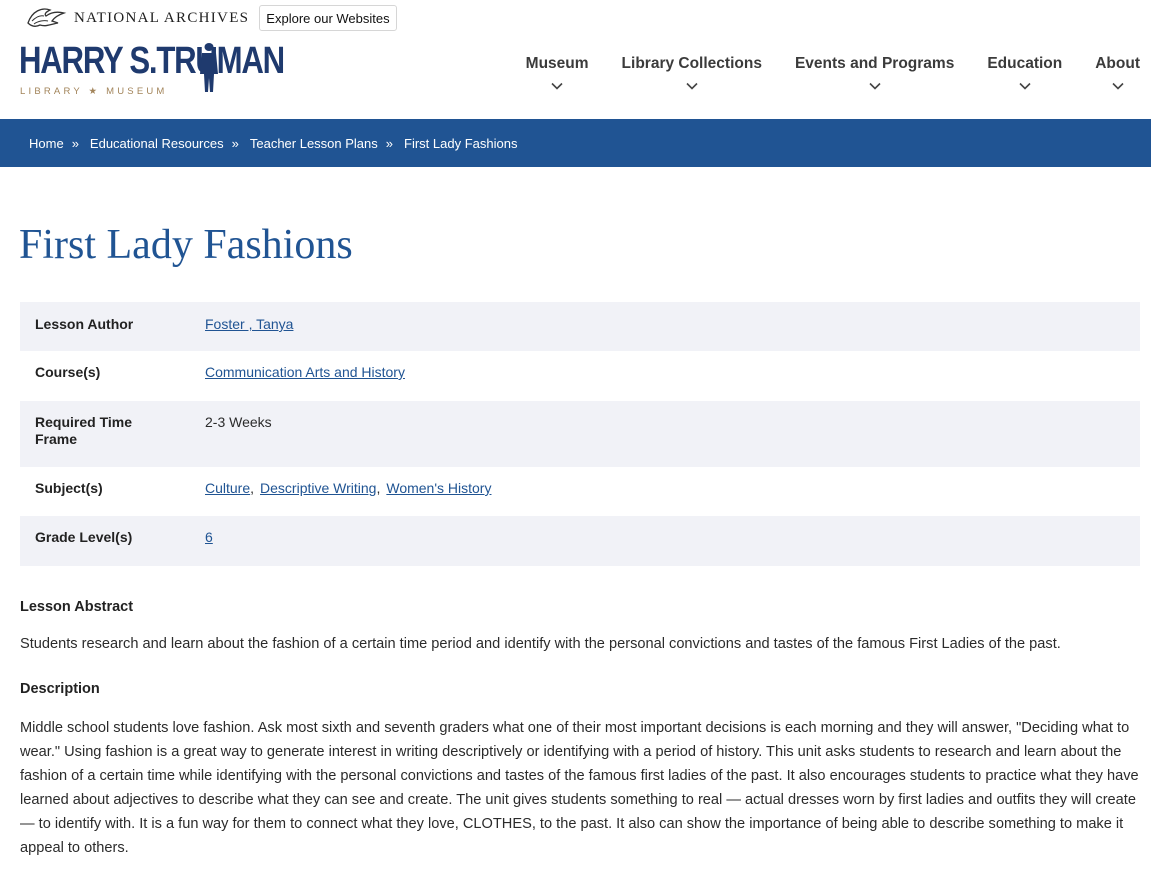 Image resolution: width=1151 pixels, height=878 pixels. I want to click on info-key: Required Time Frame, so click(83, 430).